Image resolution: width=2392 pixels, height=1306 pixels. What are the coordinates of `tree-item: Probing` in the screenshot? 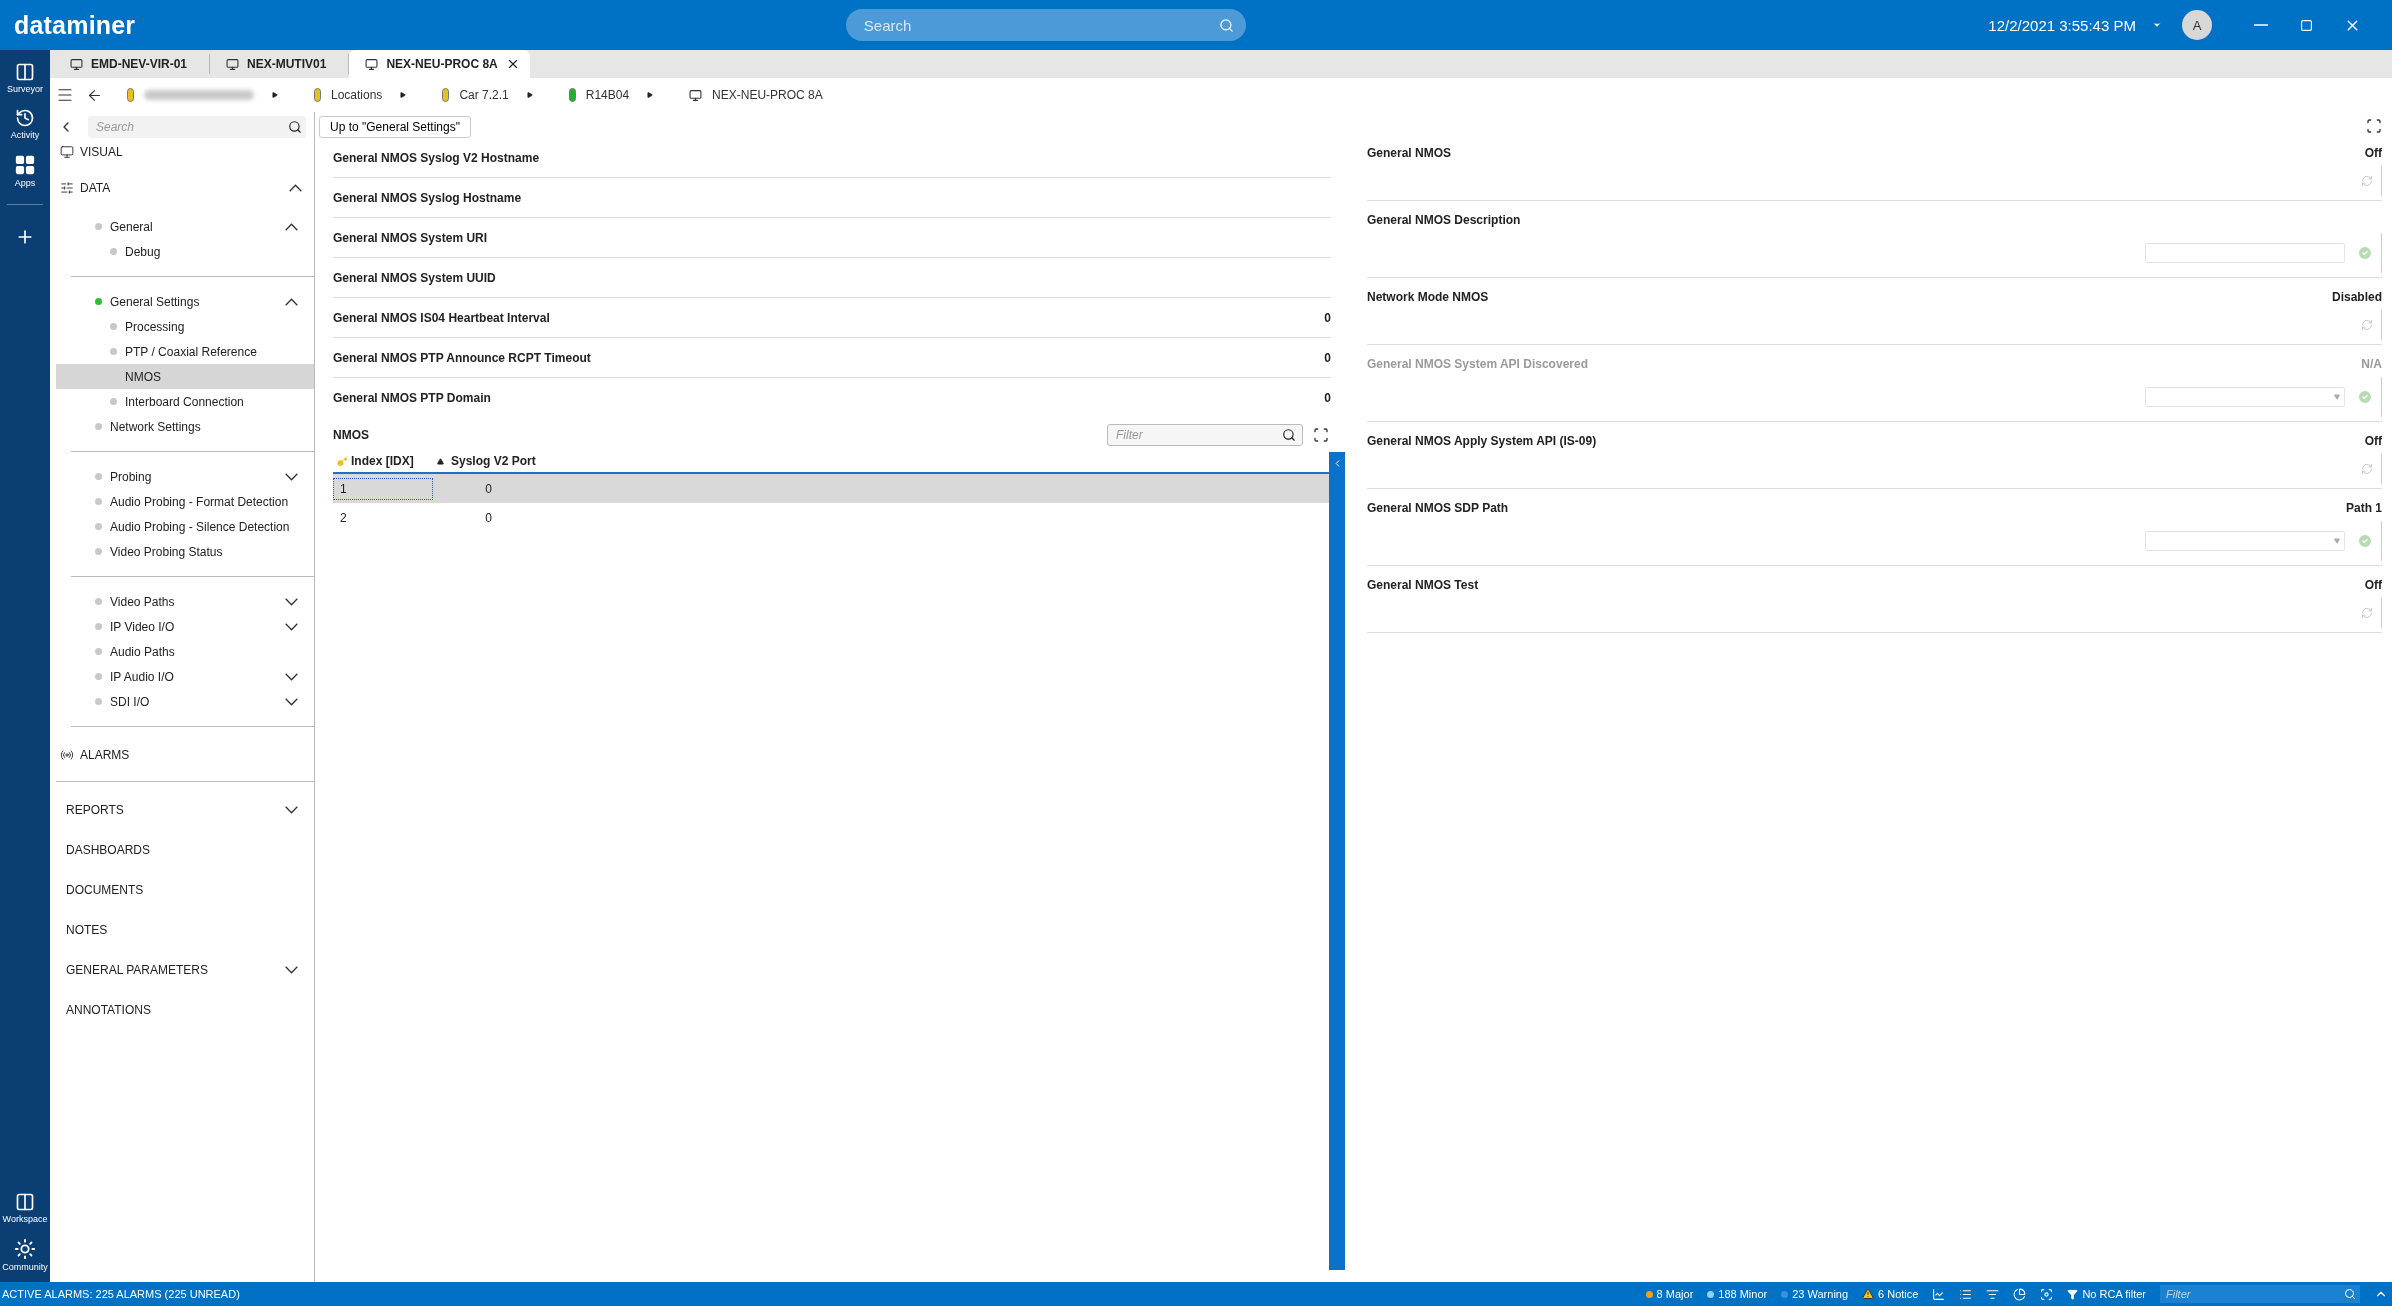 It's located at (192, 476).